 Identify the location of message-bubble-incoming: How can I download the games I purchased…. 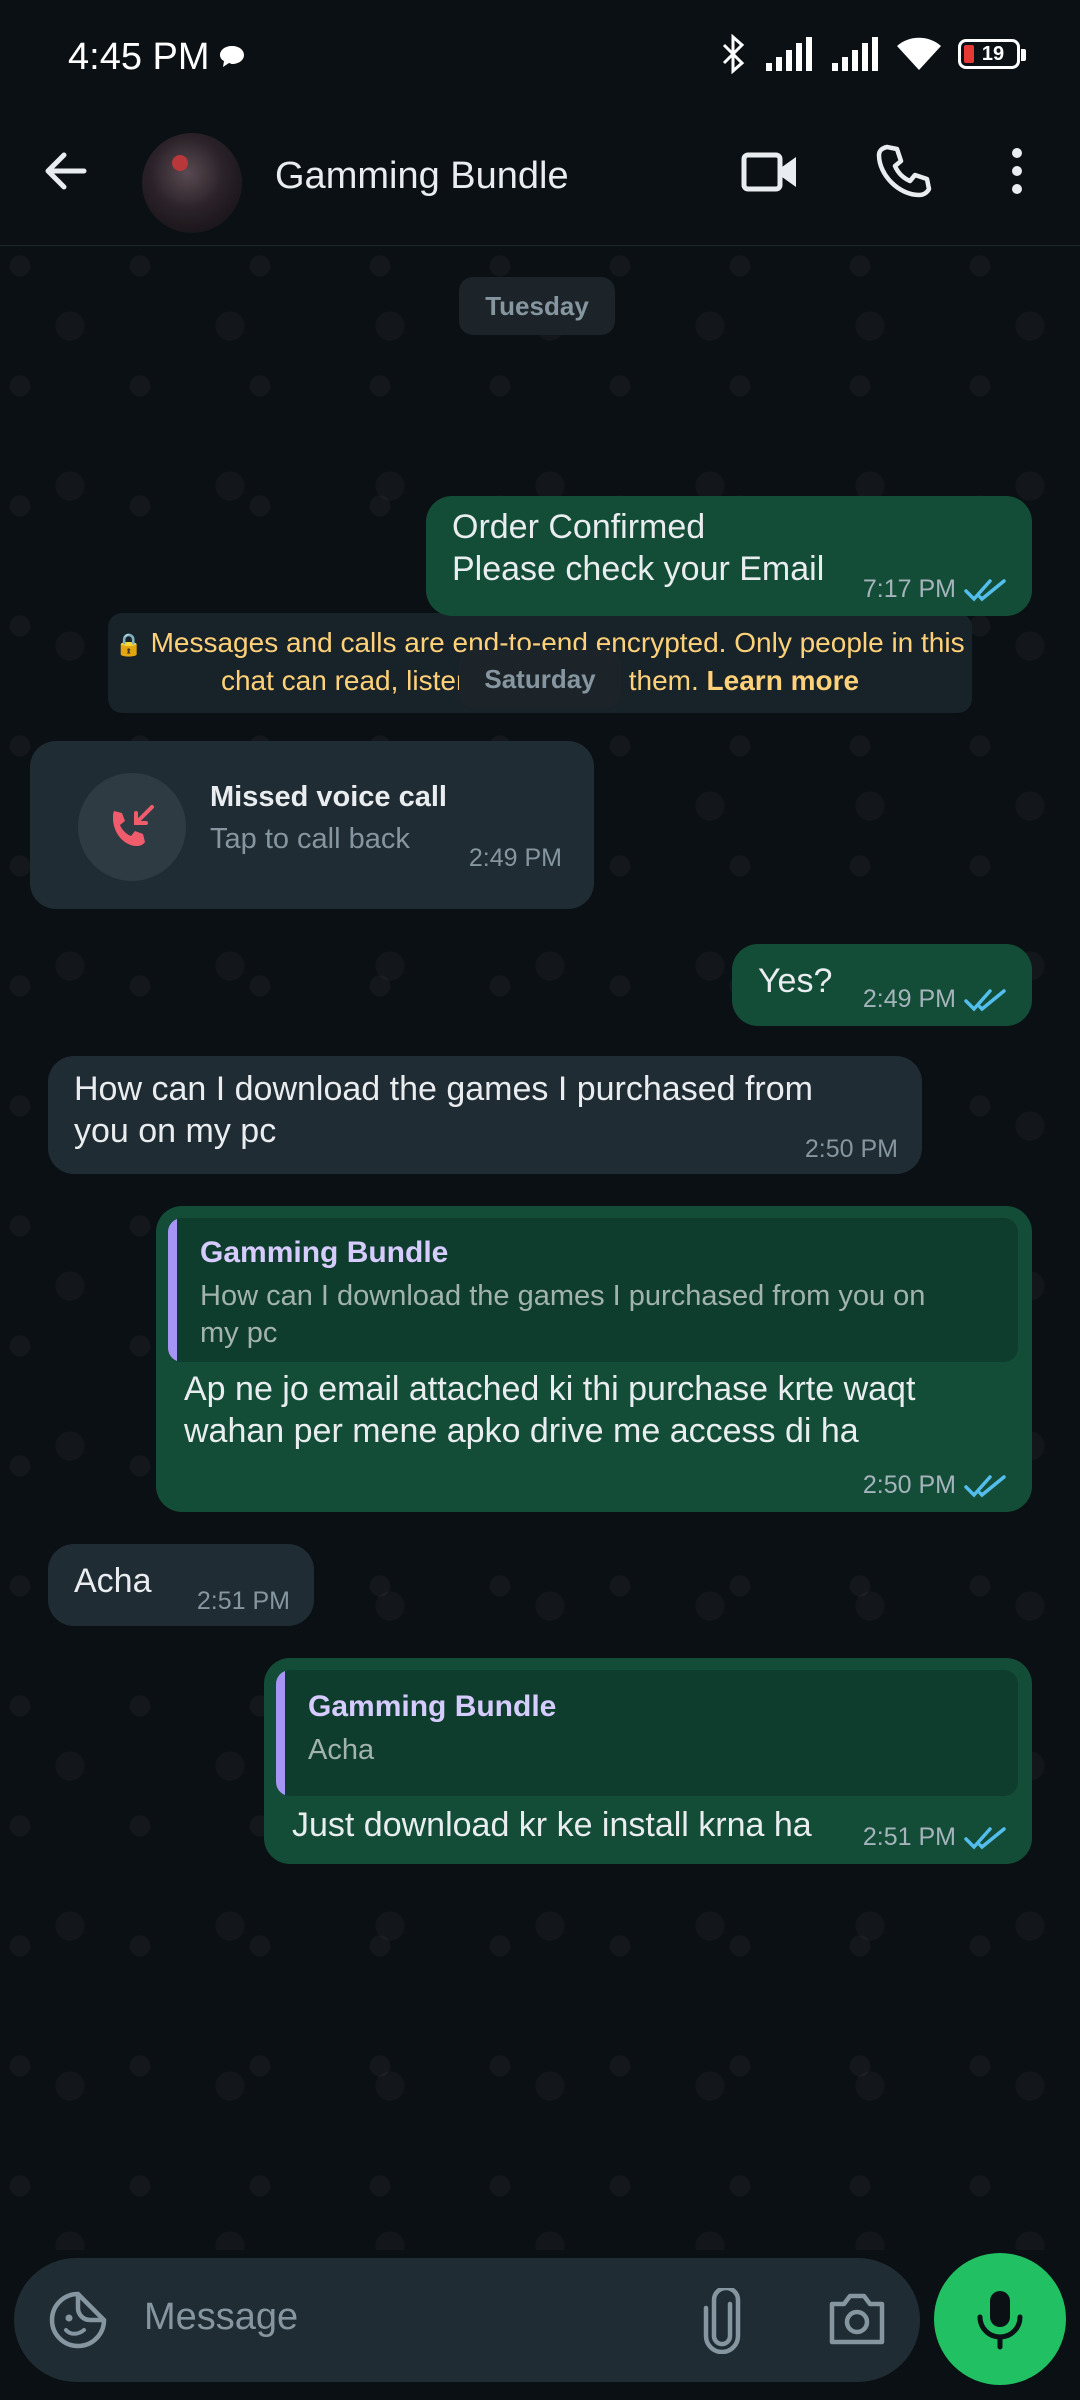
(485, 1115).